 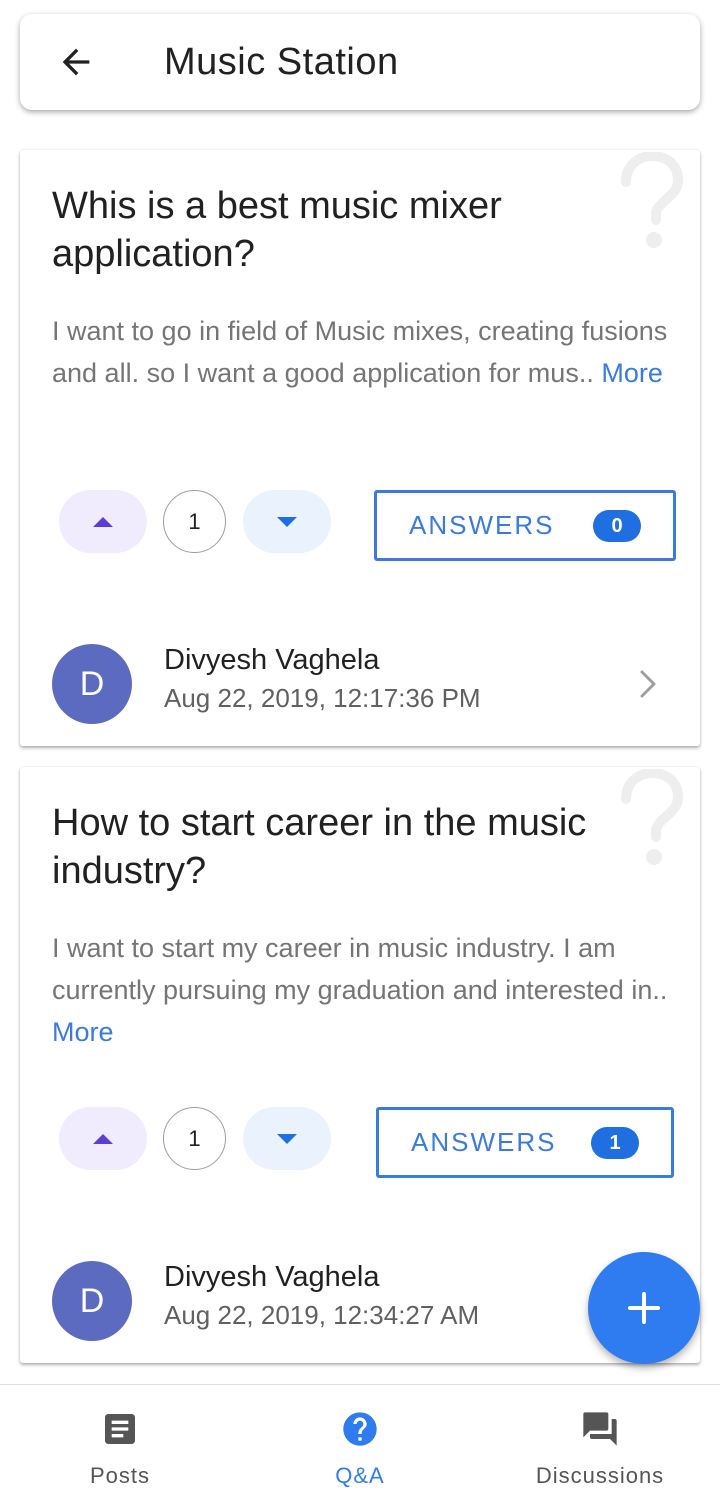 What do you see at coordinates (600, 1429) in the screenshot?
I see `forum-icon` at bounding box center [600, 1429].